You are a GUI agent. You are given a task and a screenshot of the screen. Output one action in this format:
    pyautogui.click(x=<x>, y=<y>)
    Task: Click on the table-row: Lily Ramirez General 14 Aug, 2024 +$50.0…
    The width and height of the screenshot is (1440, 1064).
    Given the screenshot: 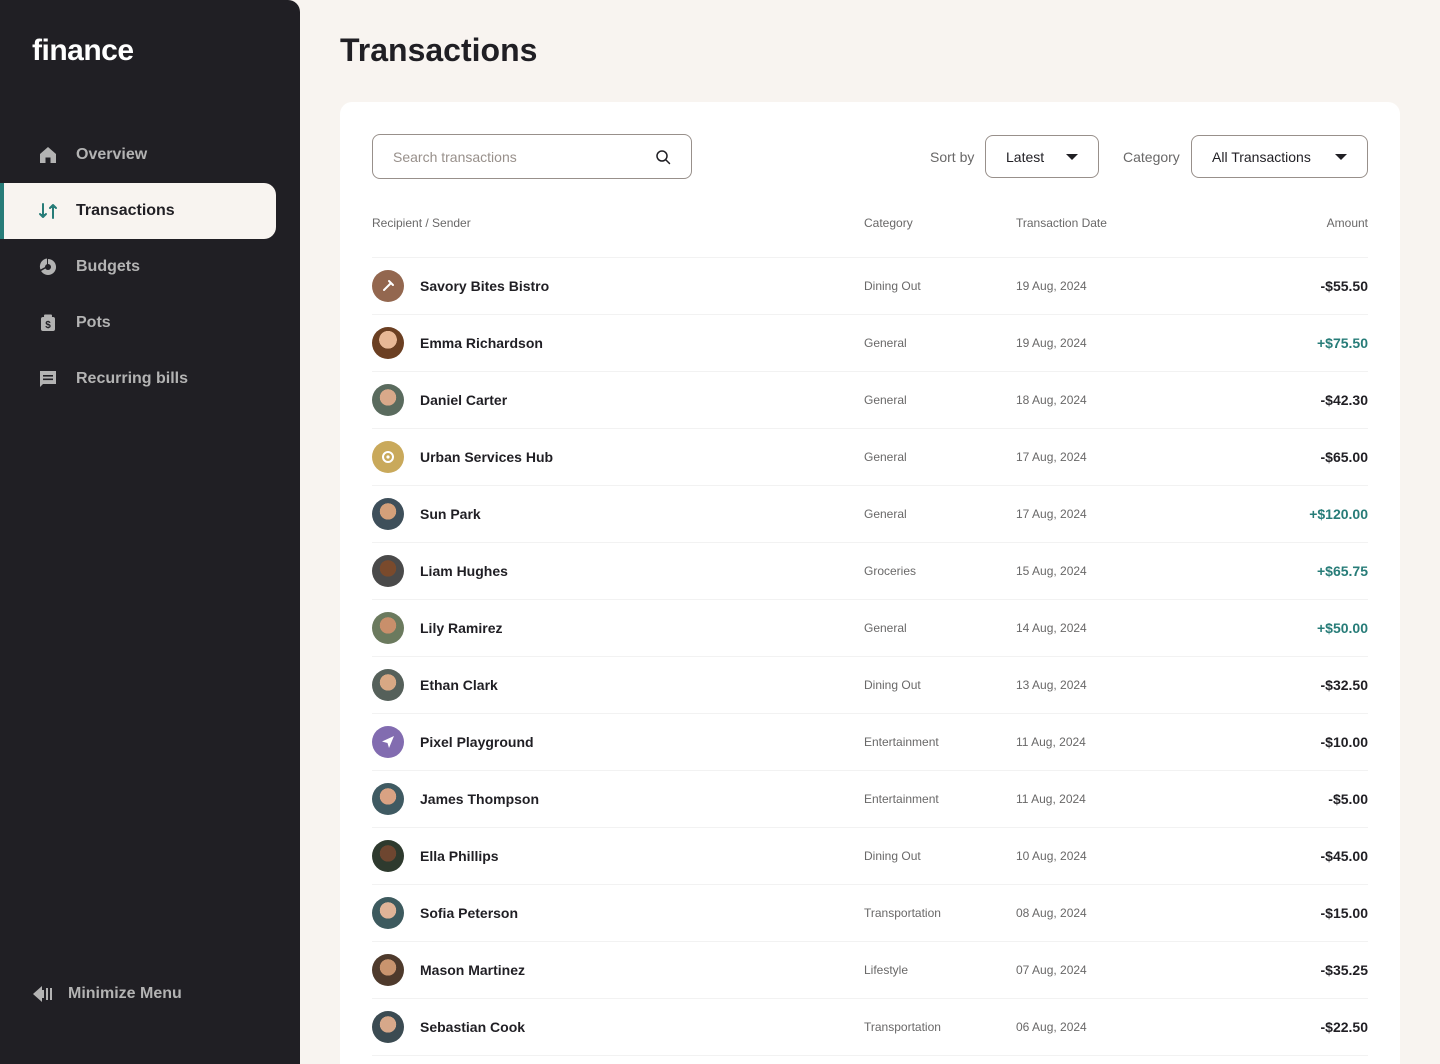 What is the action you would take?
    pyautogui.click(x=870, y=628)
    